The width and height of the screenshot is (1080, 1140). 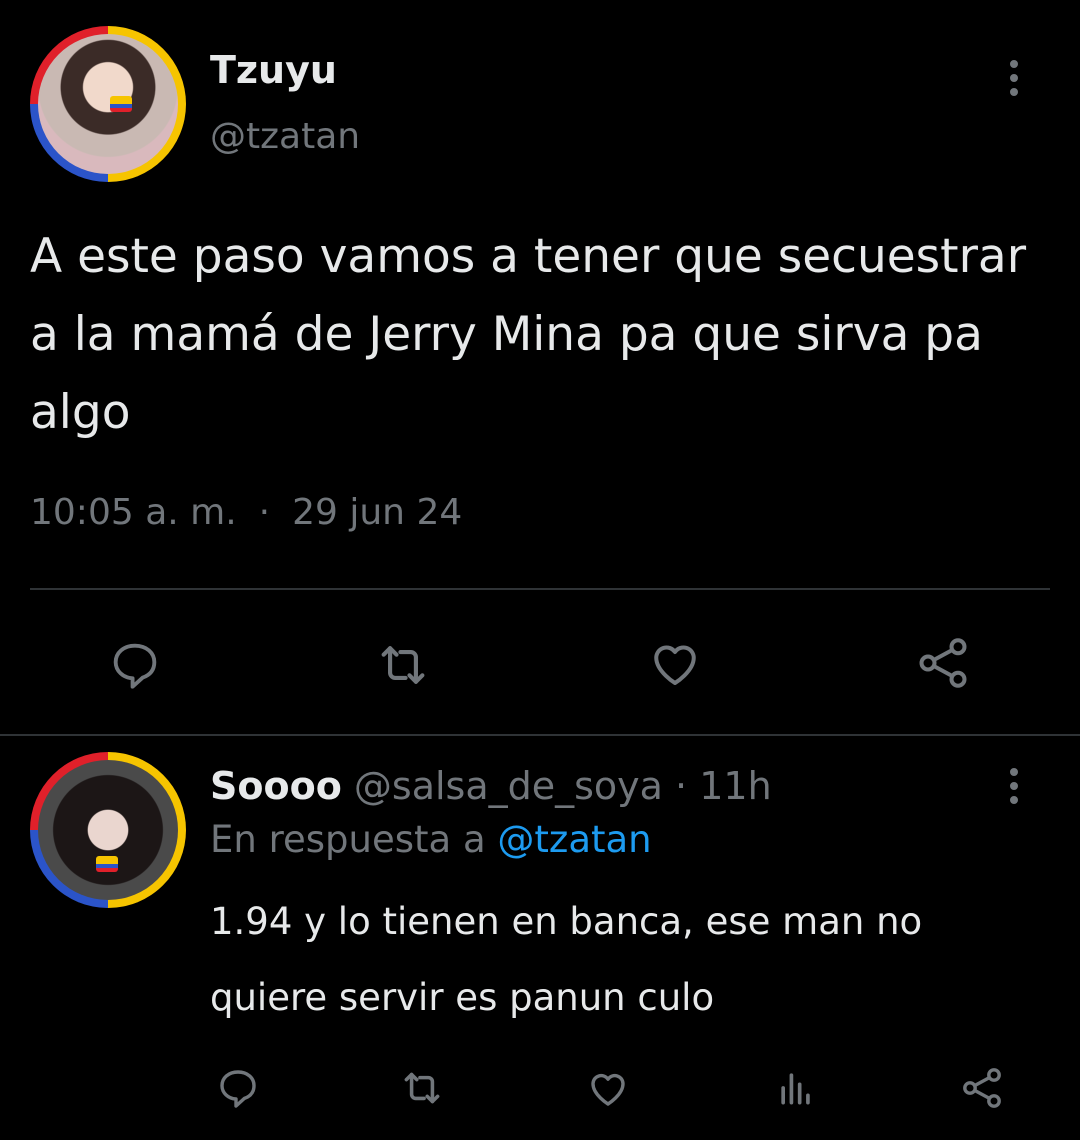 What do you see at coordinates (273, 70) in the screenshot?
I see `display-name: Tzuyu` at bounding box center [273, 70].